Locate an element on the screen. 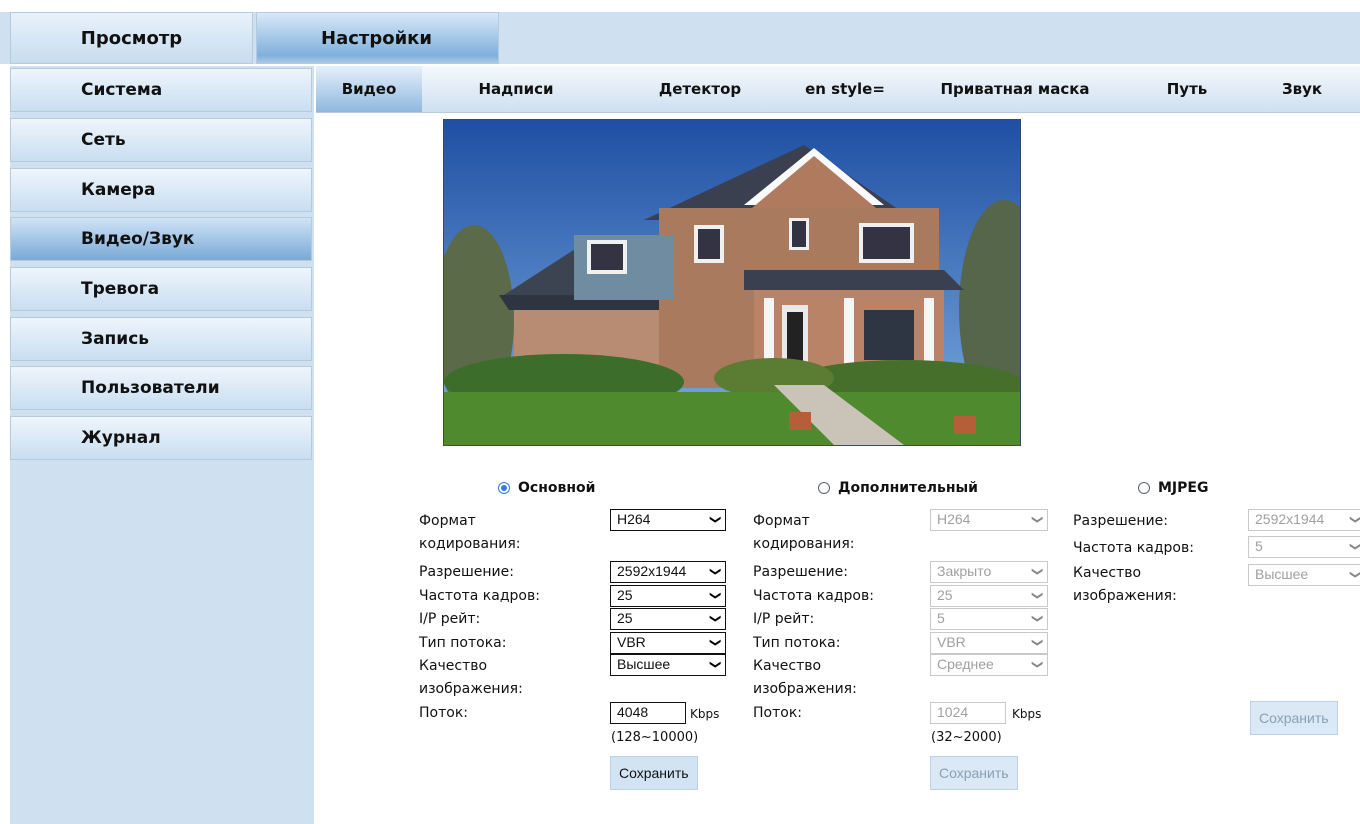  sub-stream-title: Дополнительный is located at coordinates (908, 488).